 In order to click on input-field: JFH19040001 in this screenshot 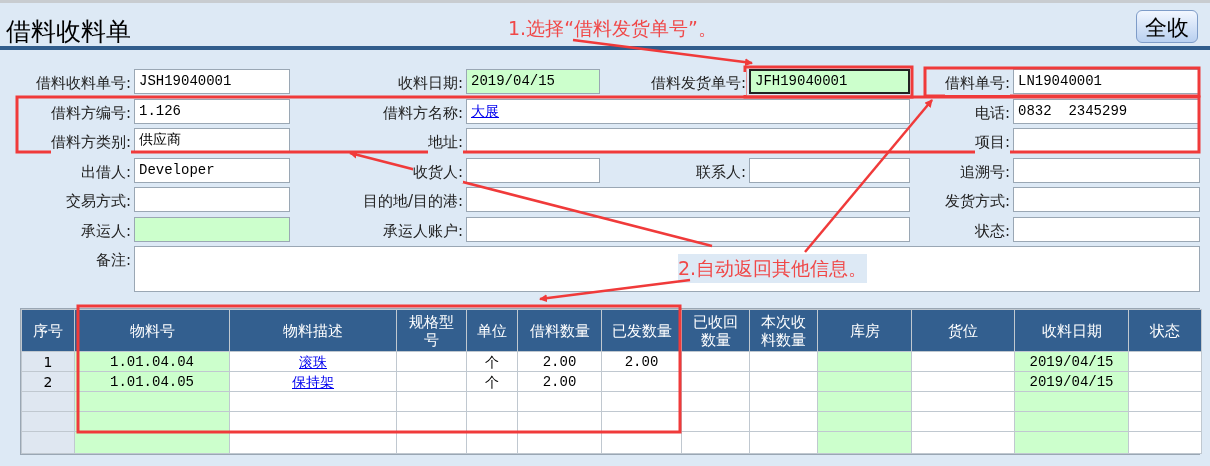, I will do `click(829, 81)`.